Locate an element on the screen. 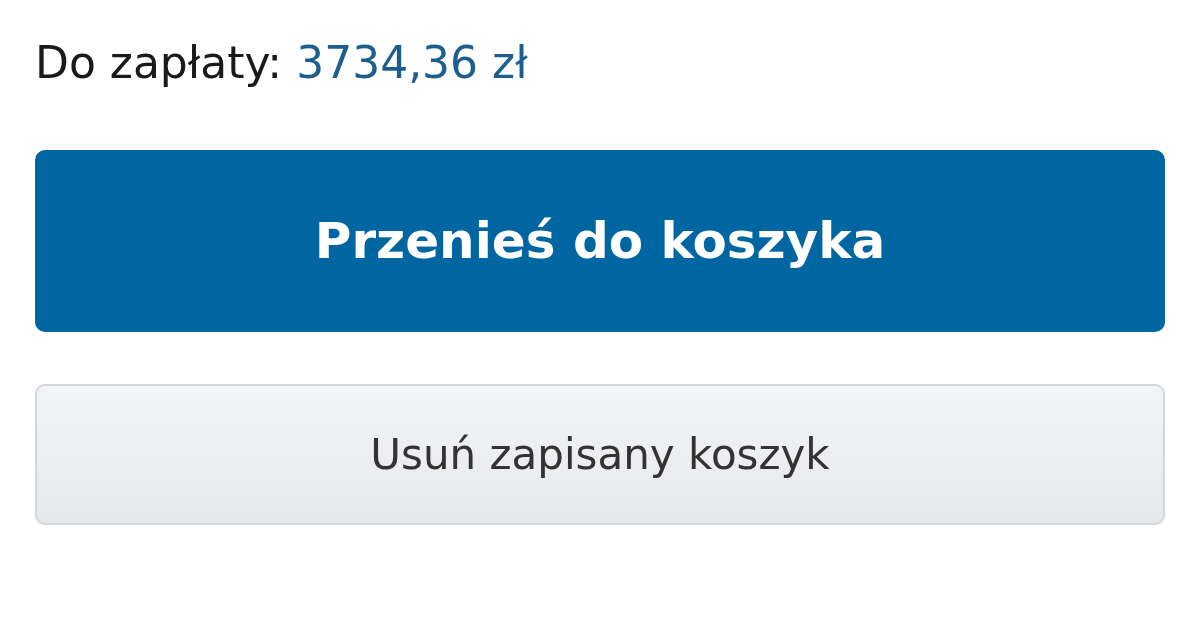  total-amount: 3734,36 zł is located at coordinates (412, 62).